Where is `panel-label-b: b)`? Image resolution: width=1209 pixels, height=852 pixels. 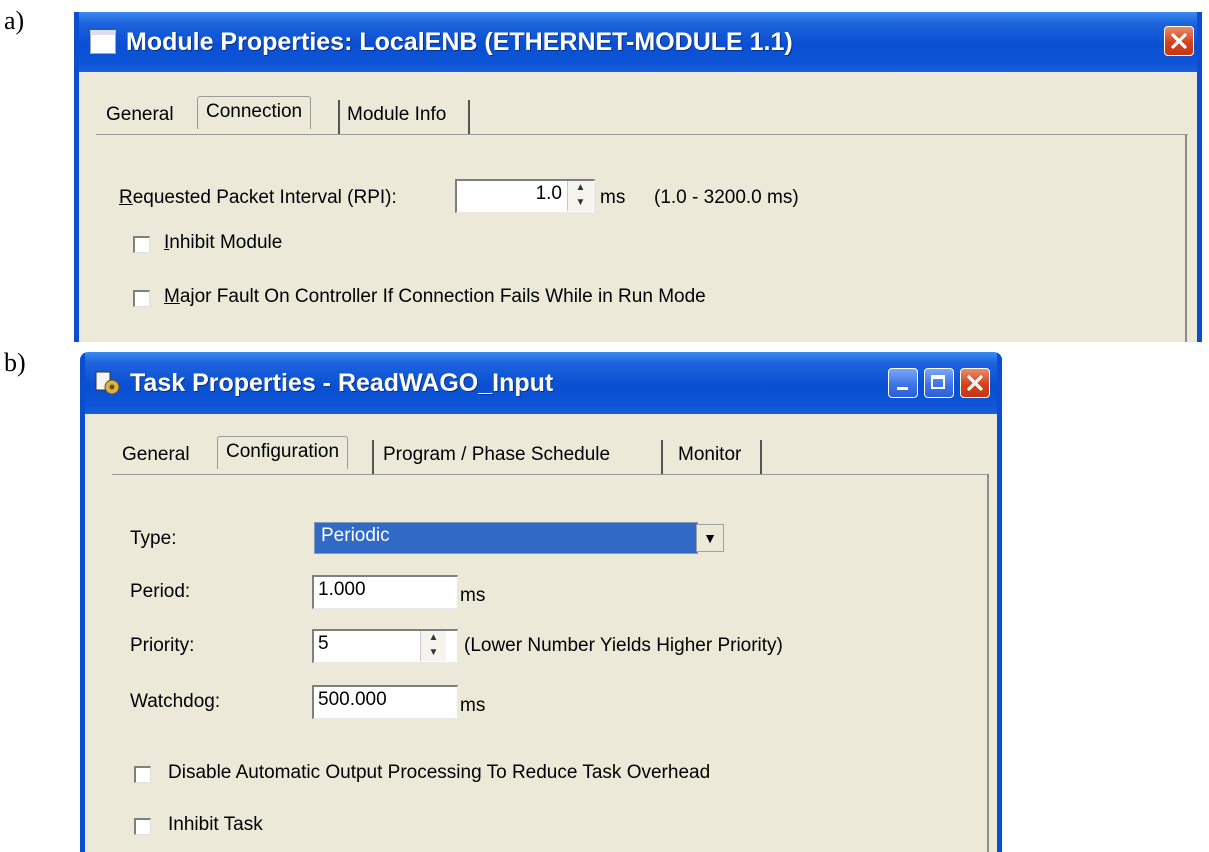 panel-label-b: b) is located at coordinates (15, 362).